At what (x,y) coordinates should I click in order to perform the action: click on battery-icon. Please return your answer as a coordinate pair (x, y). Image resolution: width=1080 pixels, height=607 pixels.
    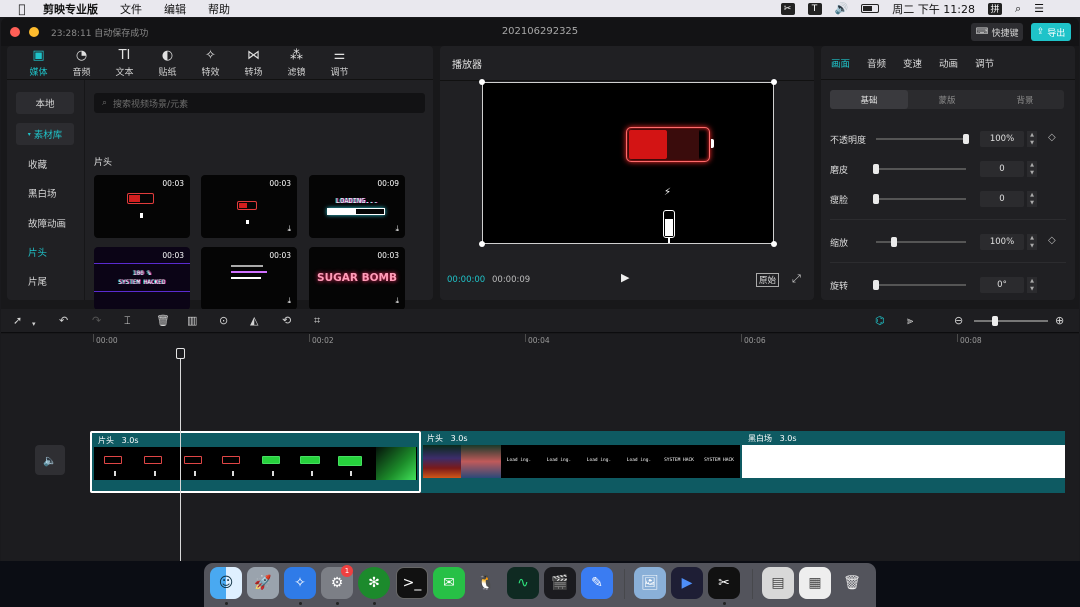
    Looking at the image, I should click on (870, 8).